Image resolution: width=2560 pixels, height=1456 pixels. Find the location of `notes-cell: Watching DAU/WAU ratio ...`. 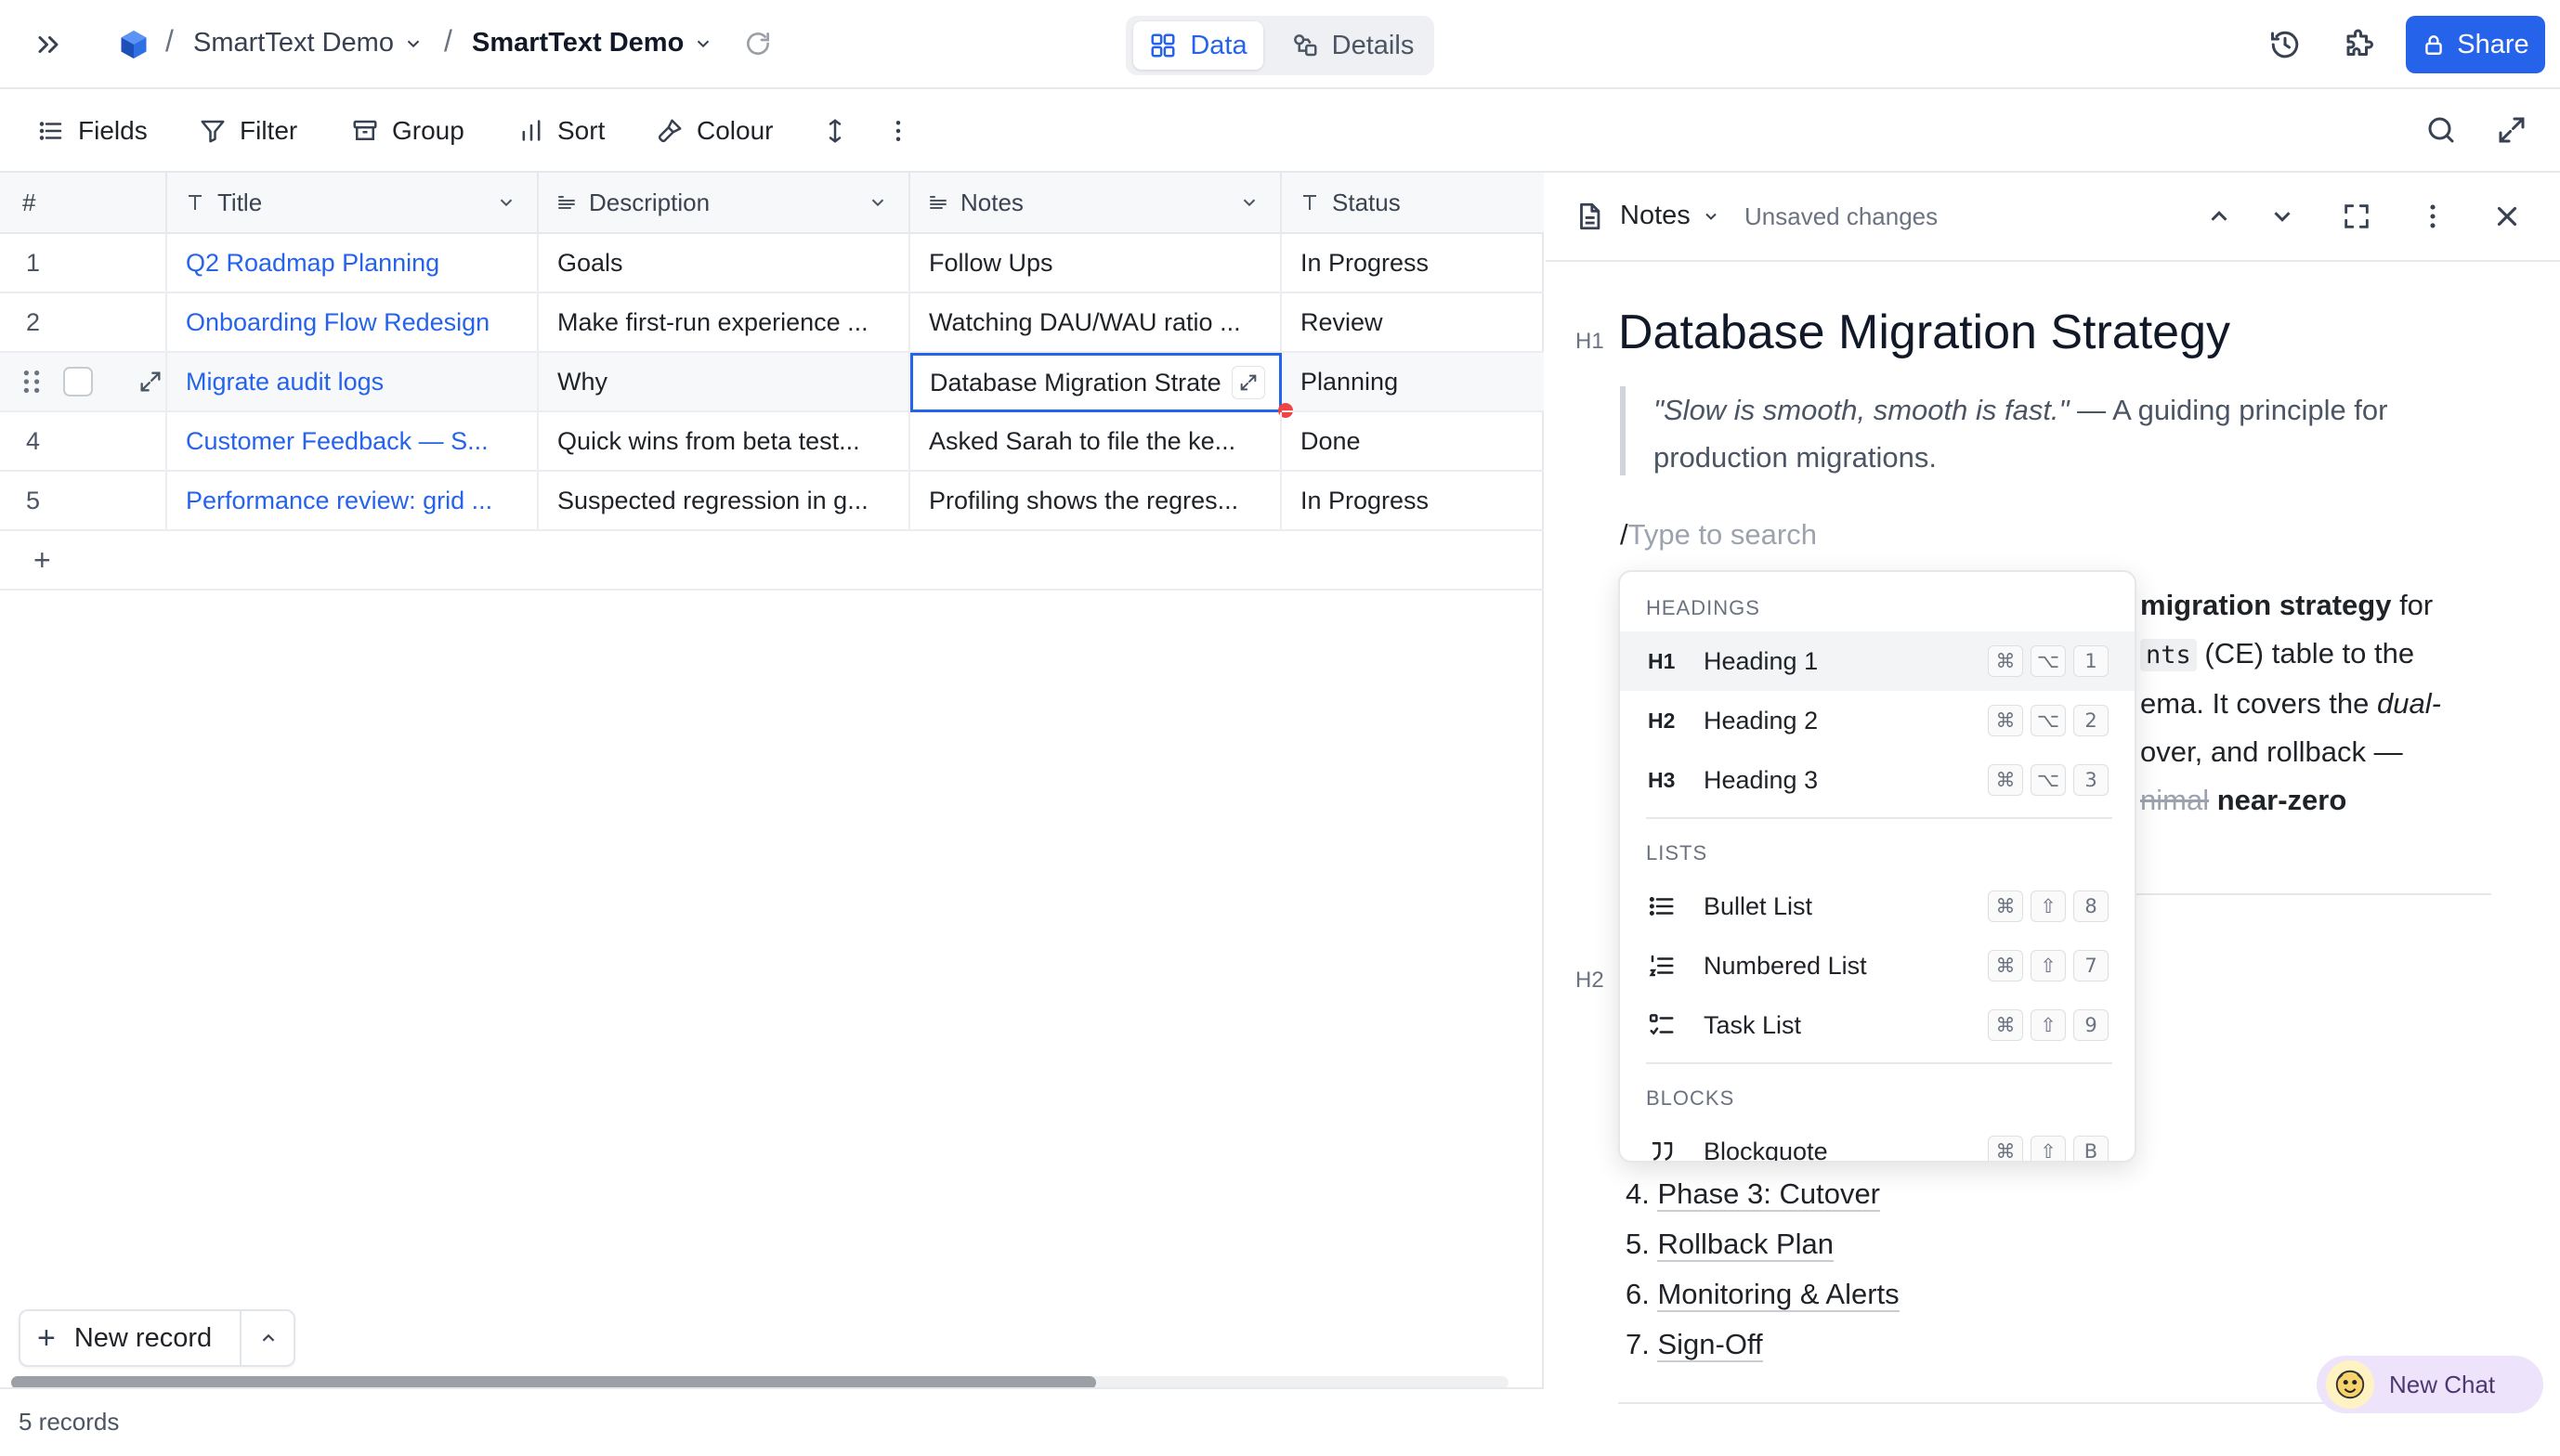

notes-cell: Watching DAU/WAU ratio ... is located at coordinates (1096, 323).